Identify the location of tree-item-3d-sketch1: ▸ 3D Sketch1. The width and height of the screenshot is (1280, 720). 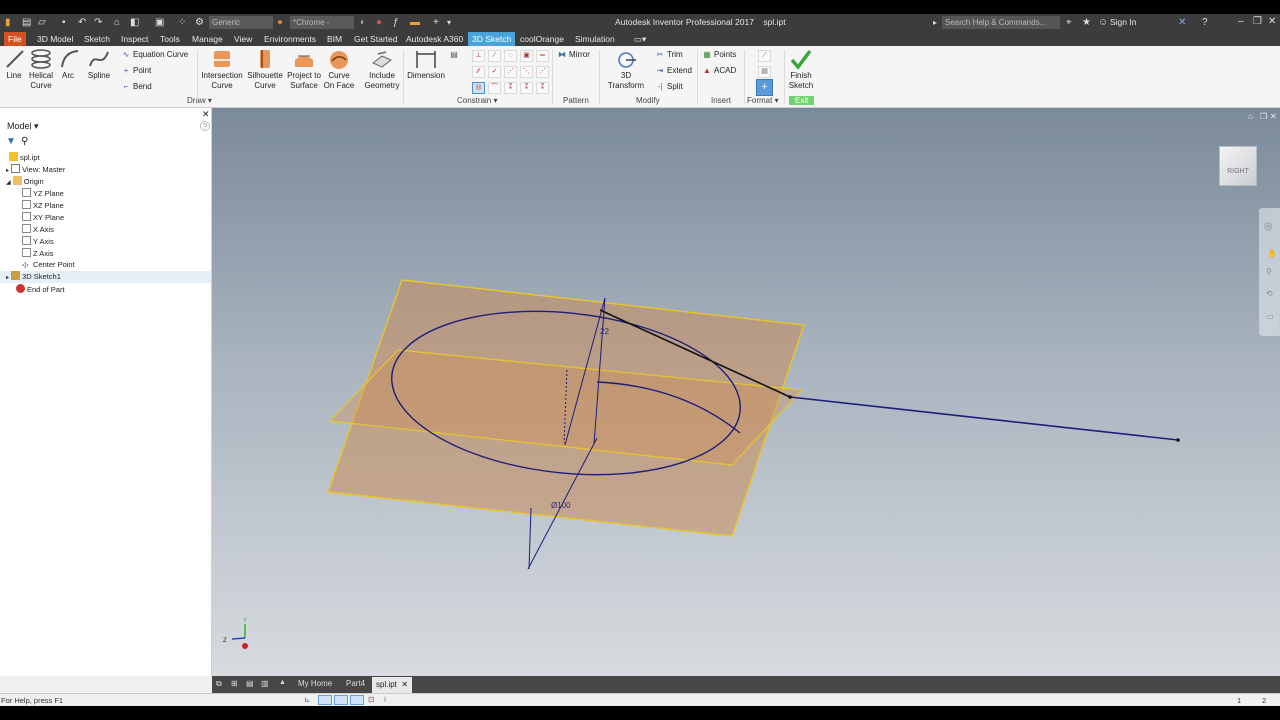
(105, 277).